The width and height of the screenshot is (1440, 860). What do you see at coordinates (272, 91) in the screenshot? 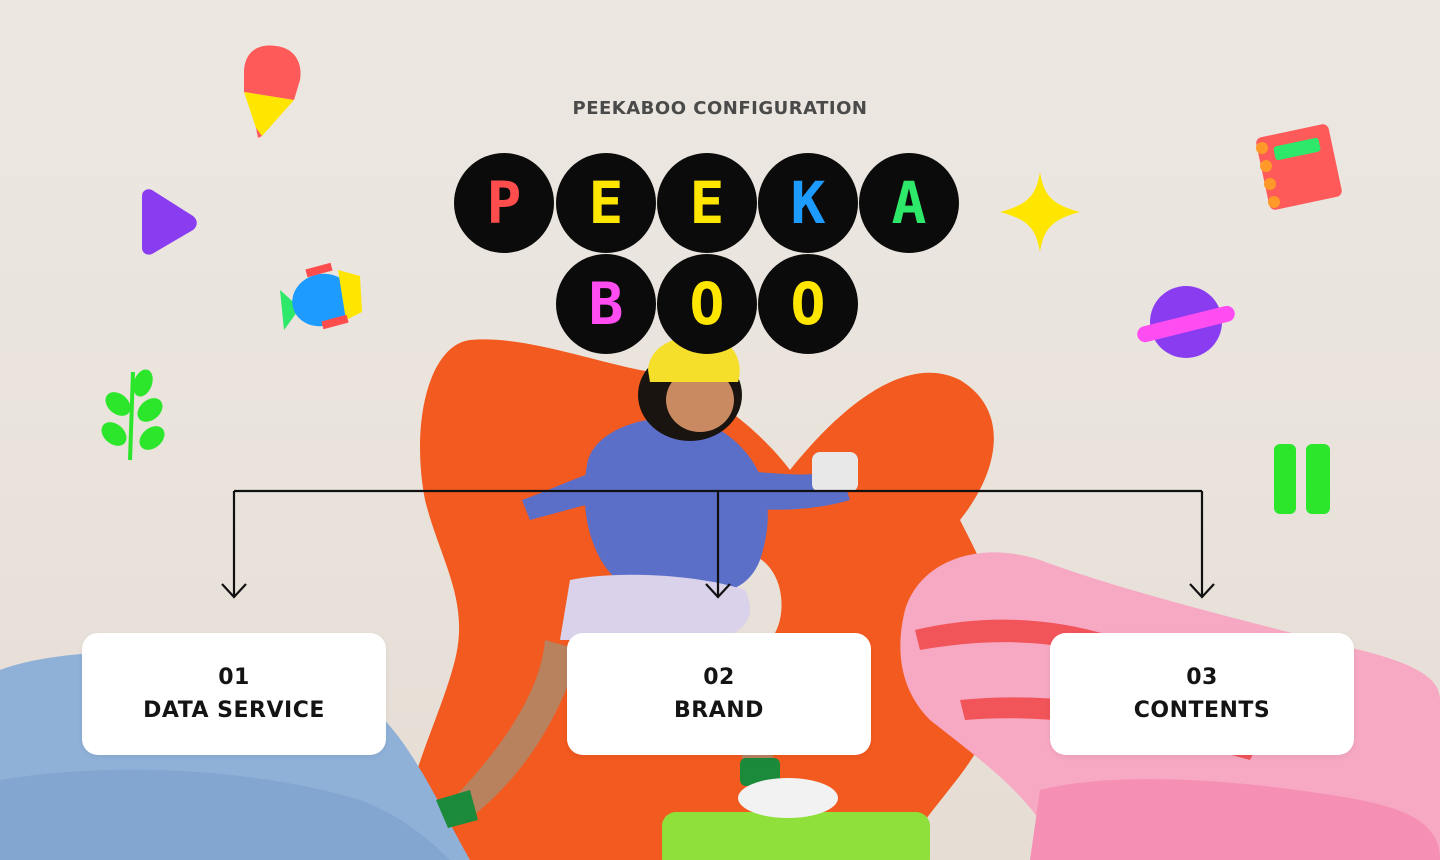
I see `ice-cream-icon` at bounding box center [272, 91].